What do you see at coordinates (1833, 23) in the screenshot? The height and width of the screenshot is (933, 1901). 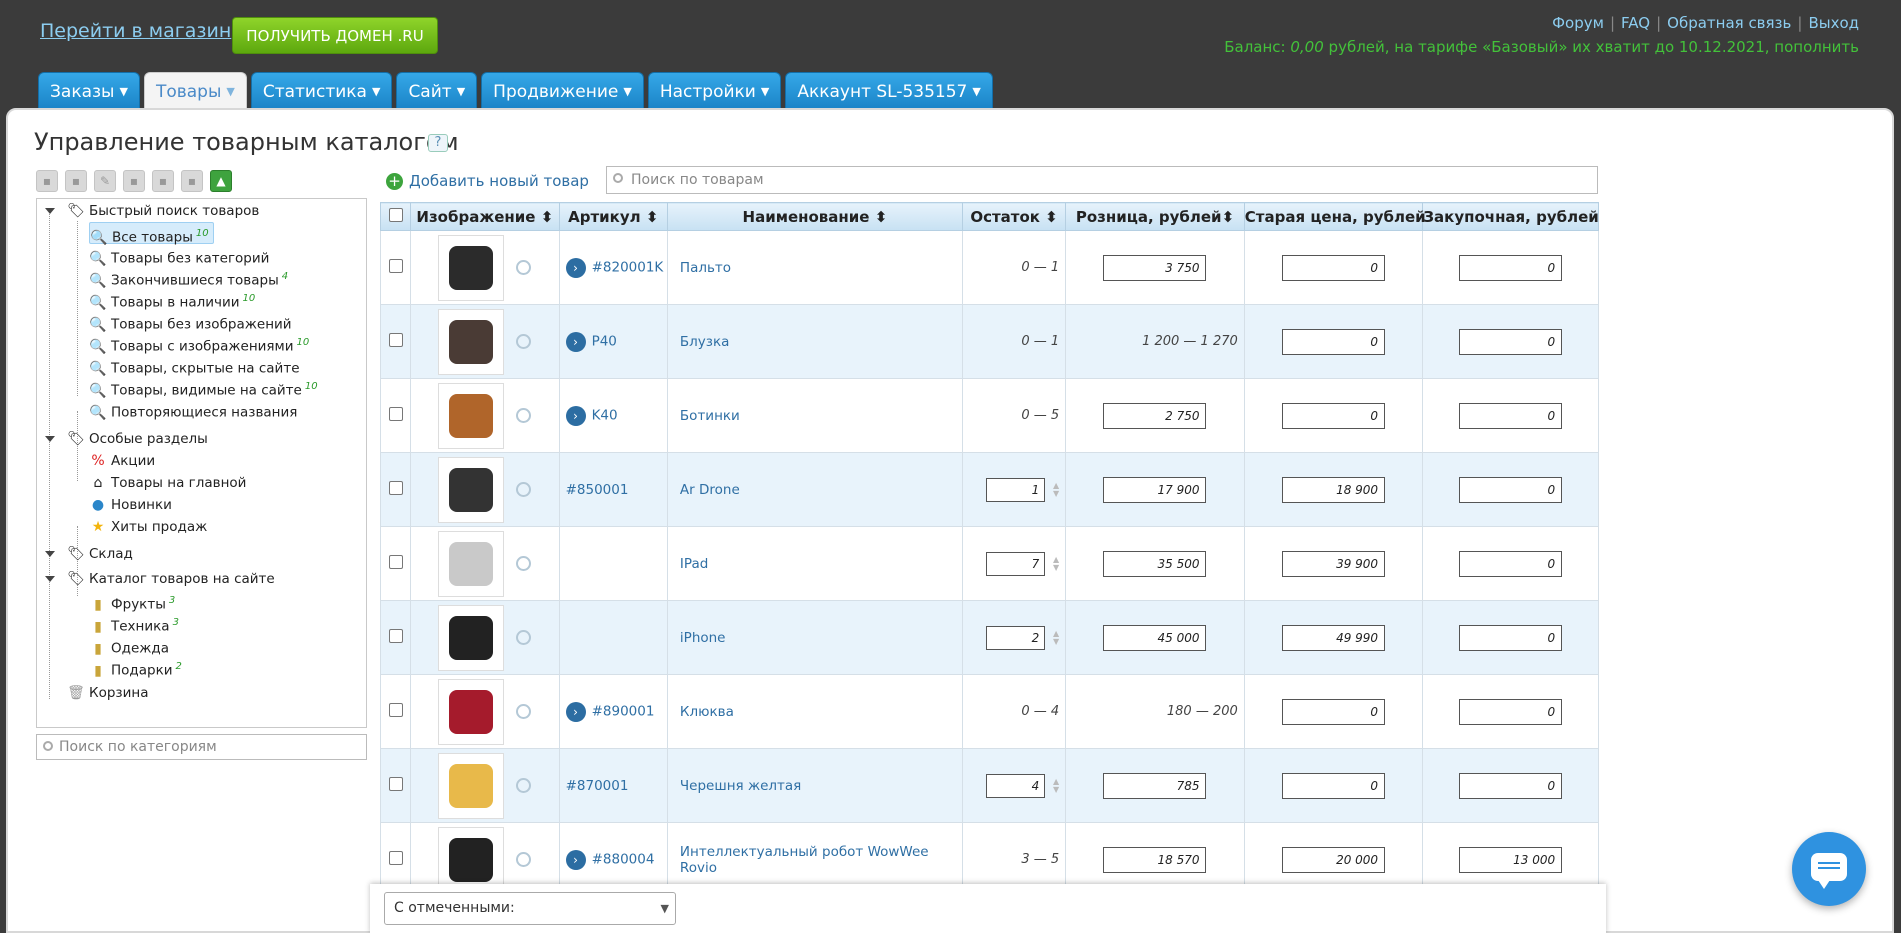 I see `logout-link: Выход` at bounding box center [1833, 23].